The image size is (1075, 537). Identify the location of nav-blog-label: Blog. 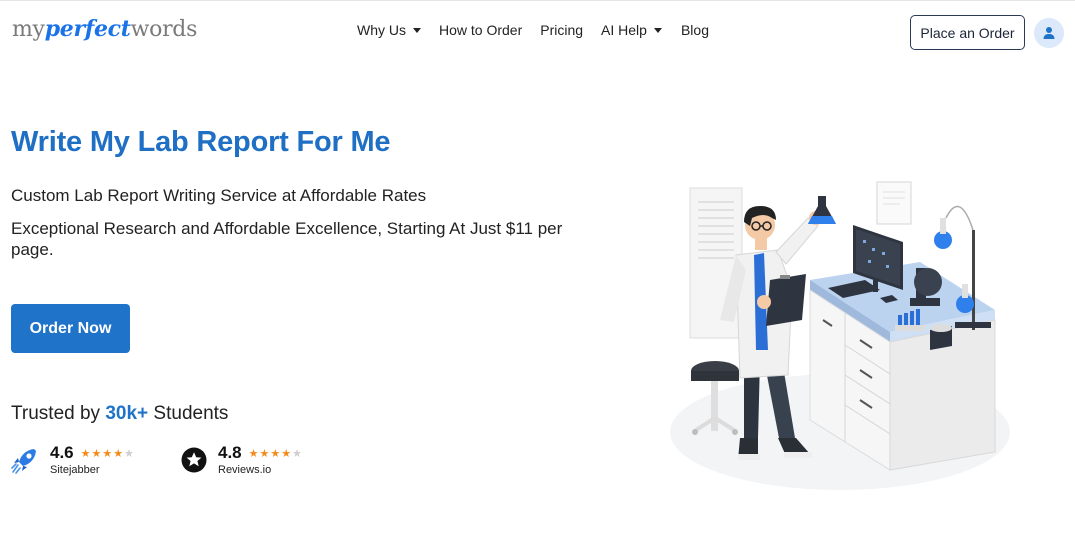
(694, 30).